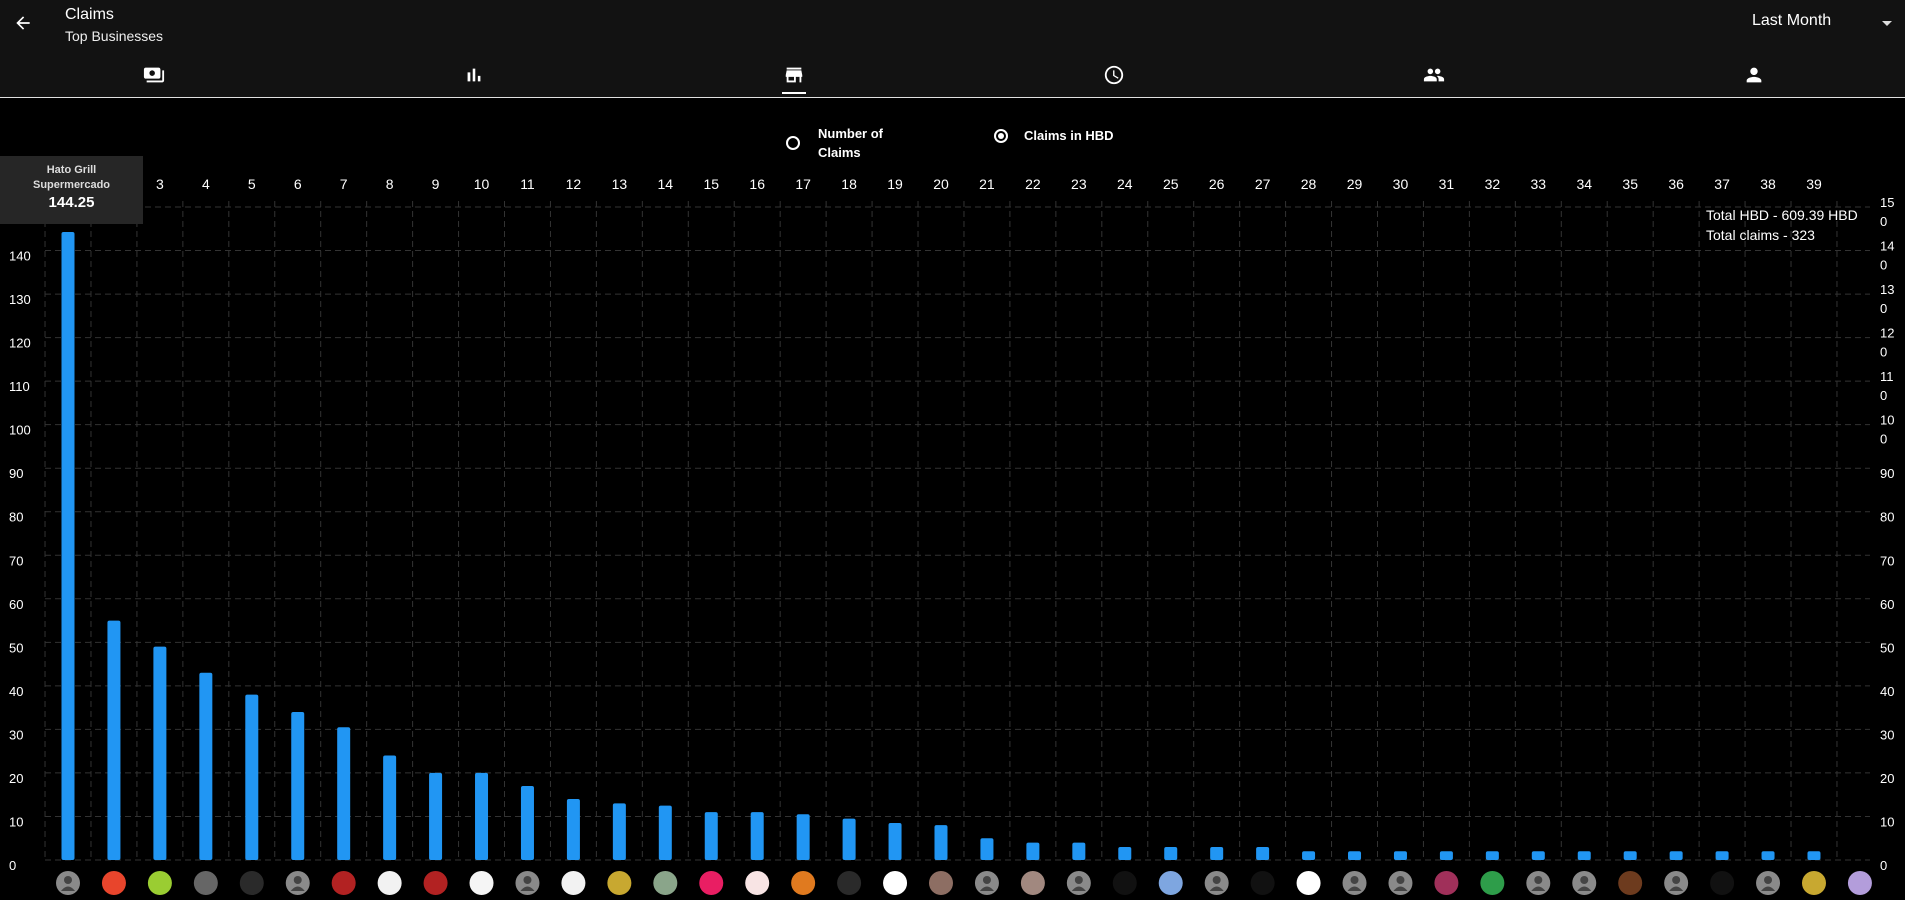 This screenshot has height=900, width=1905. I want to click on y-tick-label-right: 20, so click(1887, 778).